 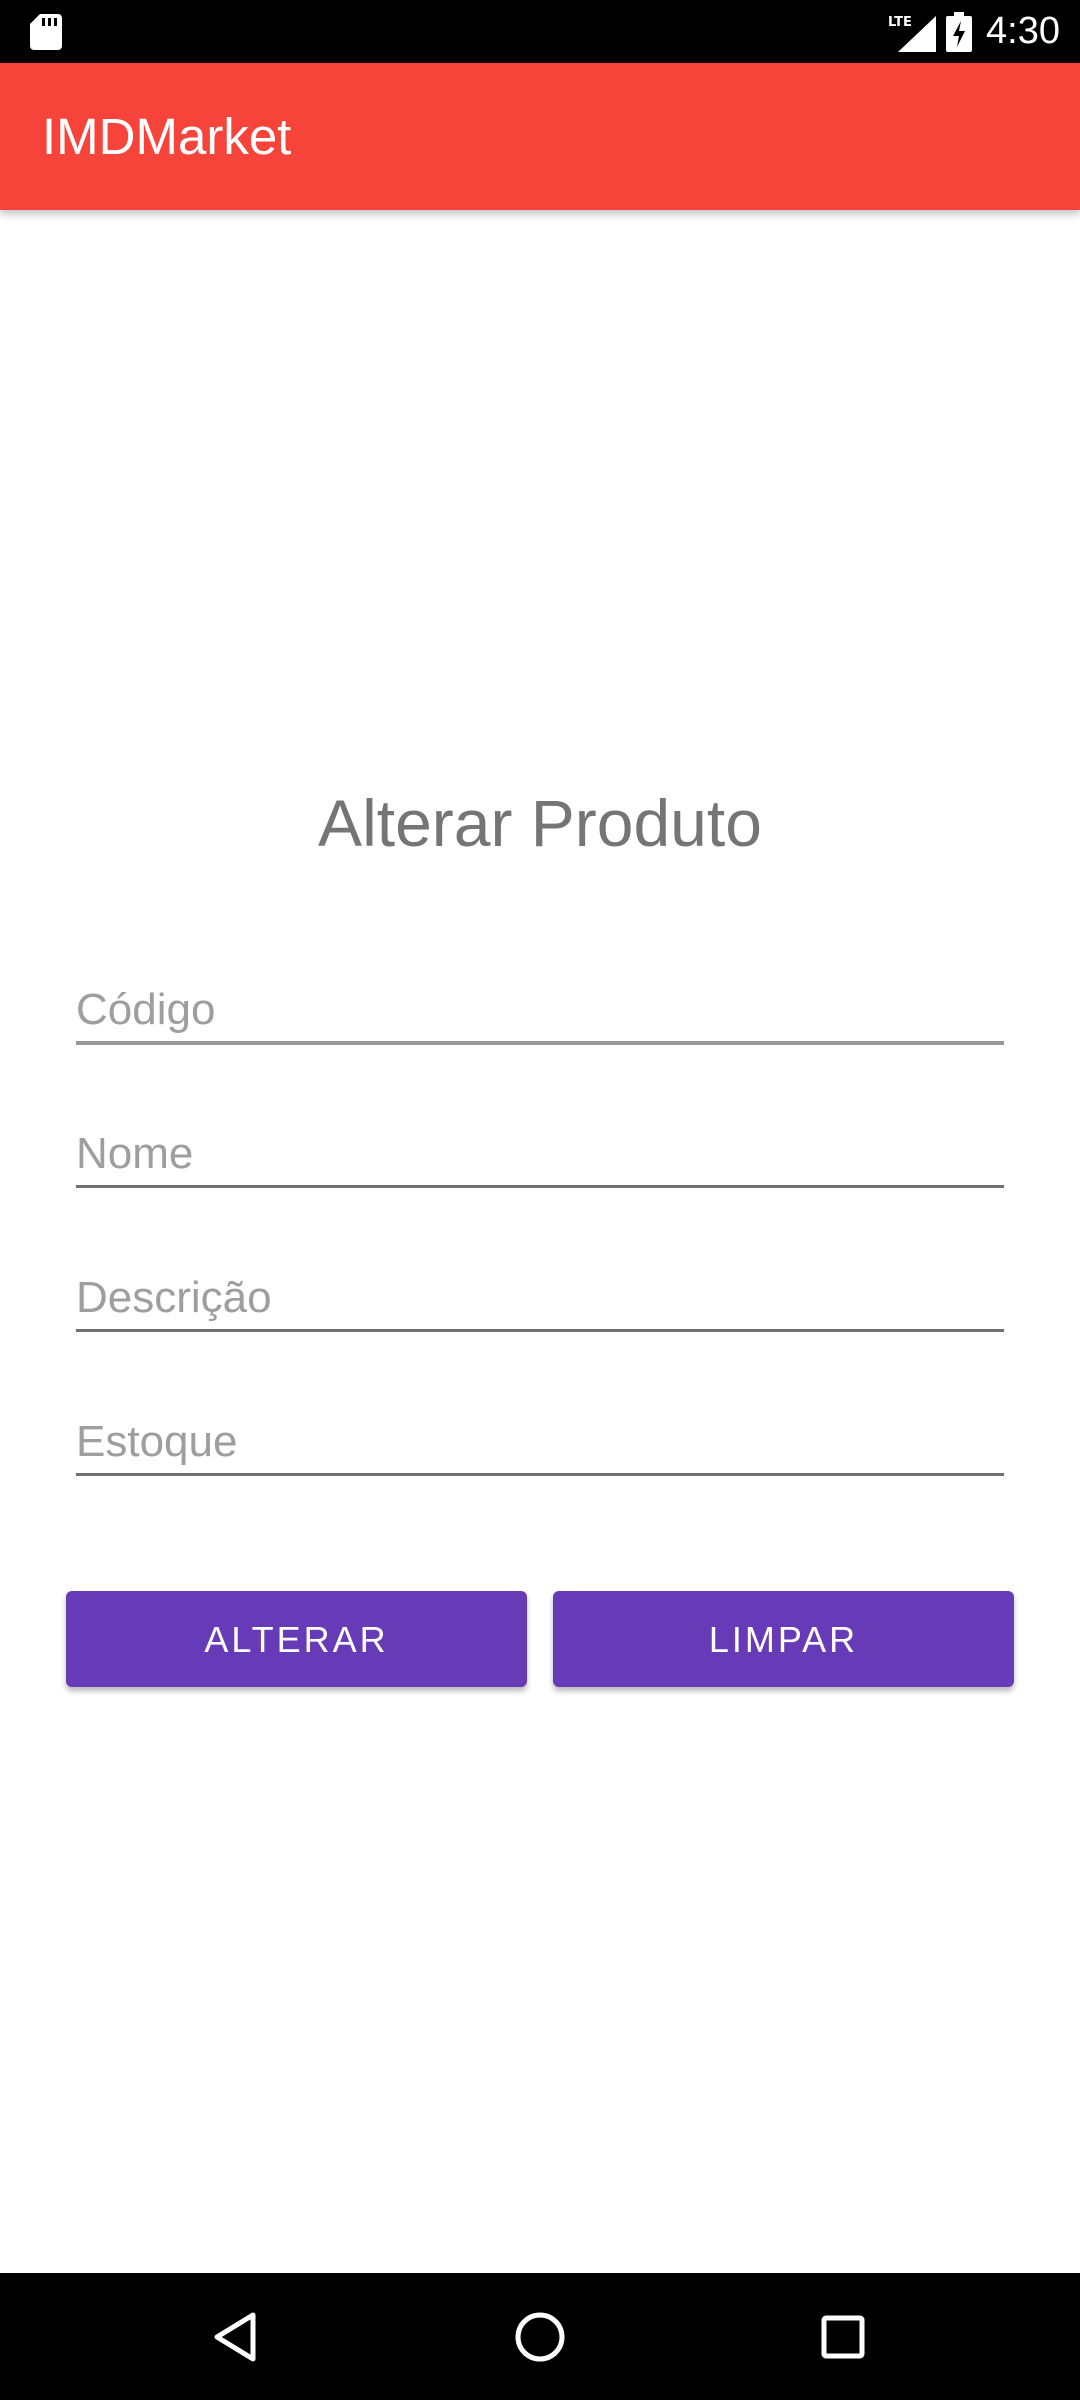 I want to click on home-icon, so click(x=540, y=2336).